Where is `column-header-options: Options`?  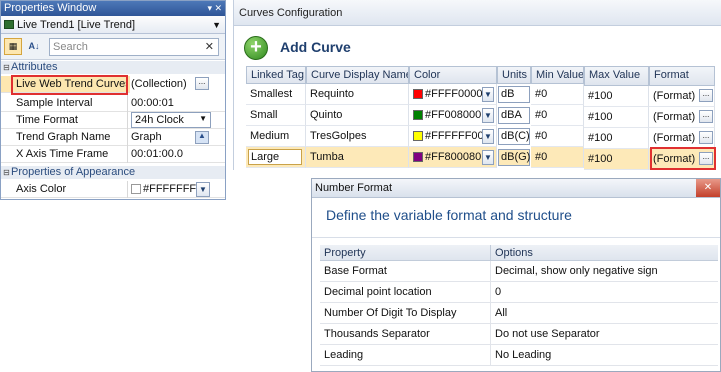 column-header-options: Options is located at coordinates (604, 253).